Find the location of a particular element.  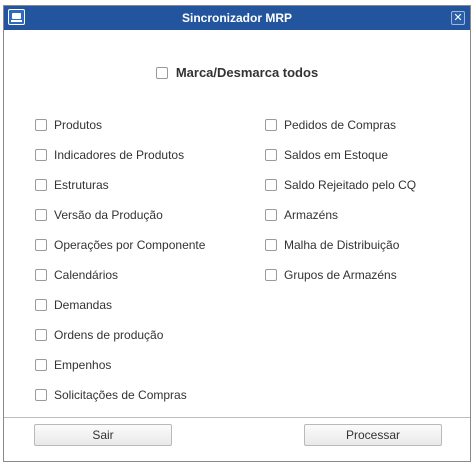

option-saldo-rejeitado-pelo-cq: Saldo Rejeitado pelo CQ is located at coordinates (340, 185).